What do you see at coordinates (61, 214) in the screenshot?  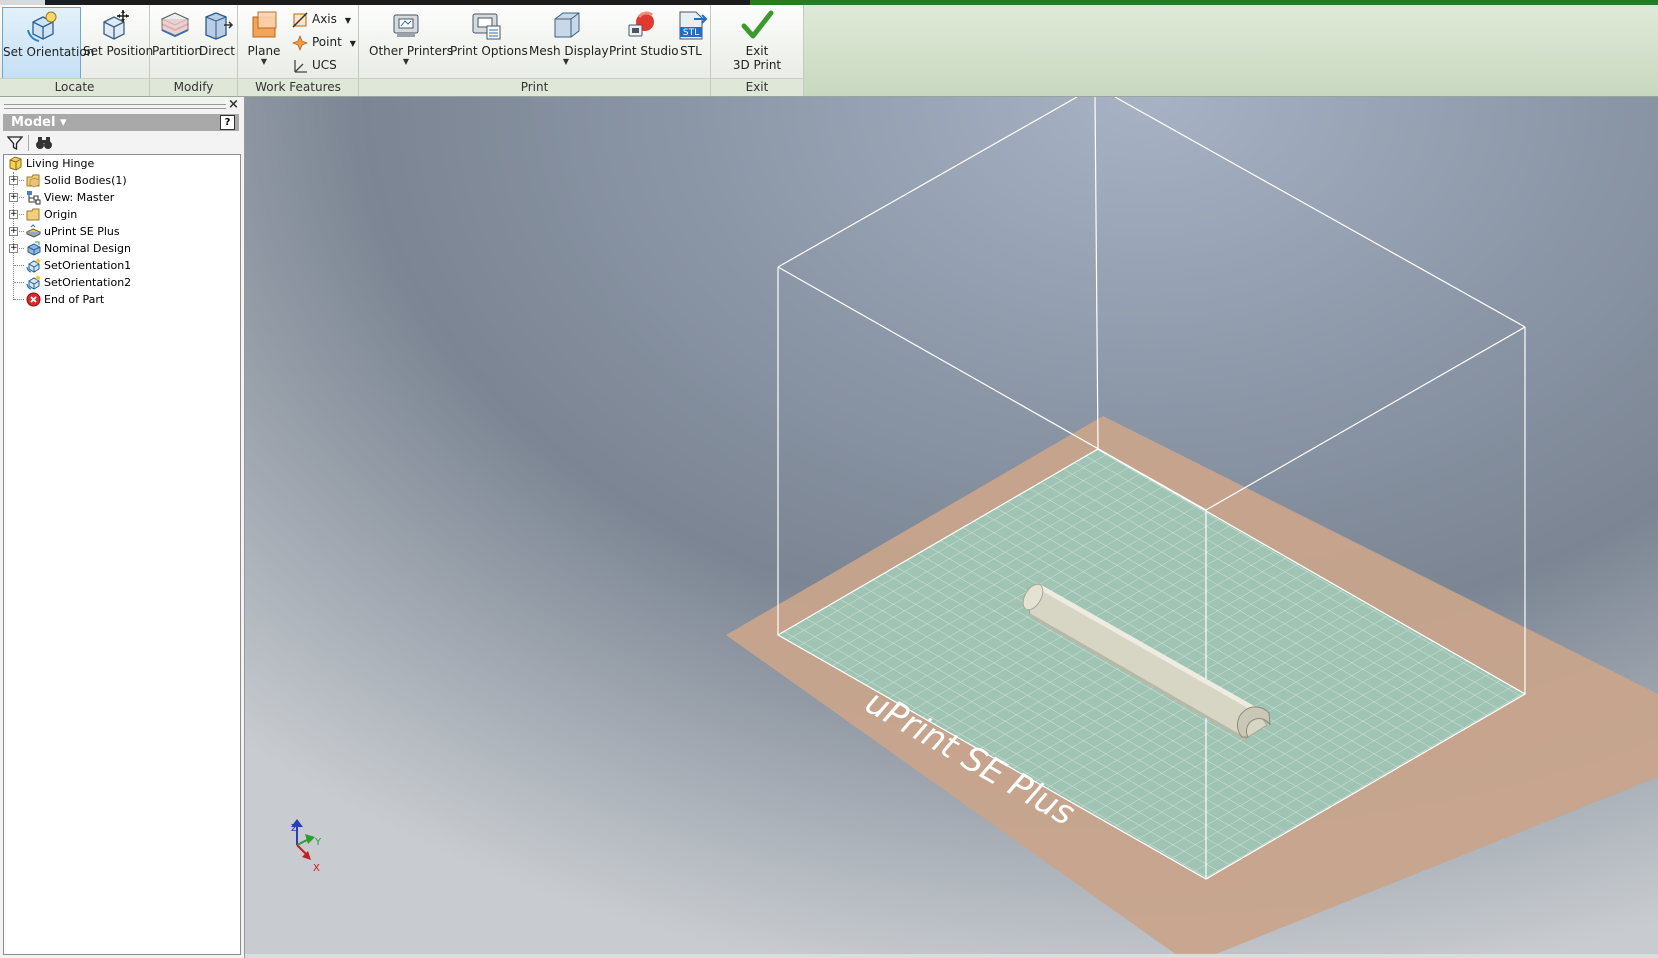 I see `tree-node-label: Origin` at bounding box center [61, 214].